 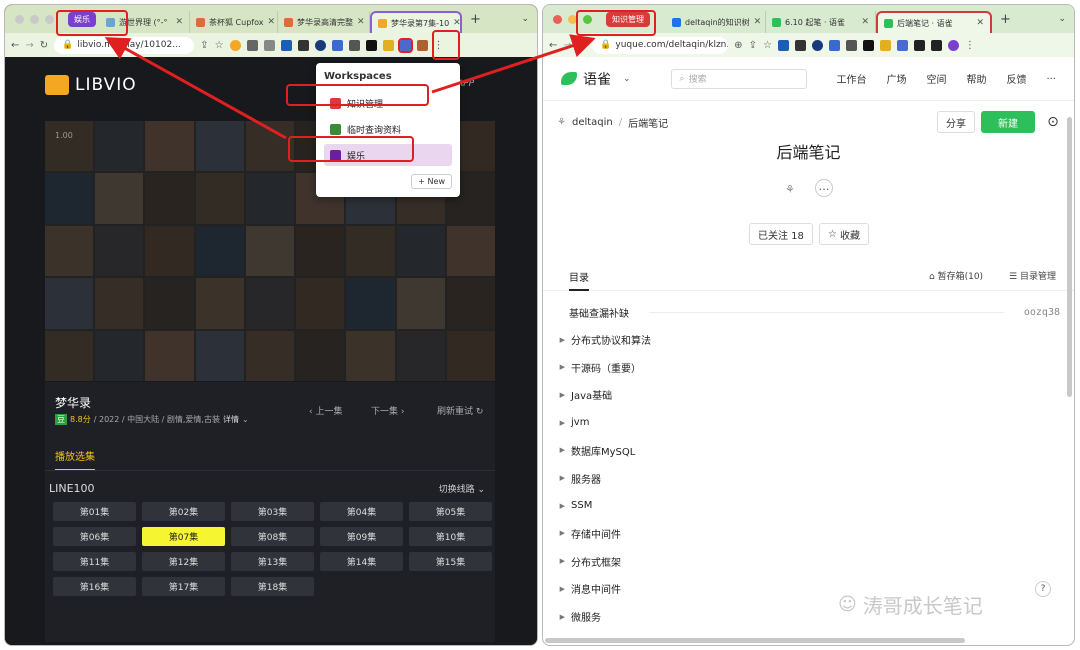 I want to click on watermark-text: 涛哥成长笔记, so click(x=922, y=606).